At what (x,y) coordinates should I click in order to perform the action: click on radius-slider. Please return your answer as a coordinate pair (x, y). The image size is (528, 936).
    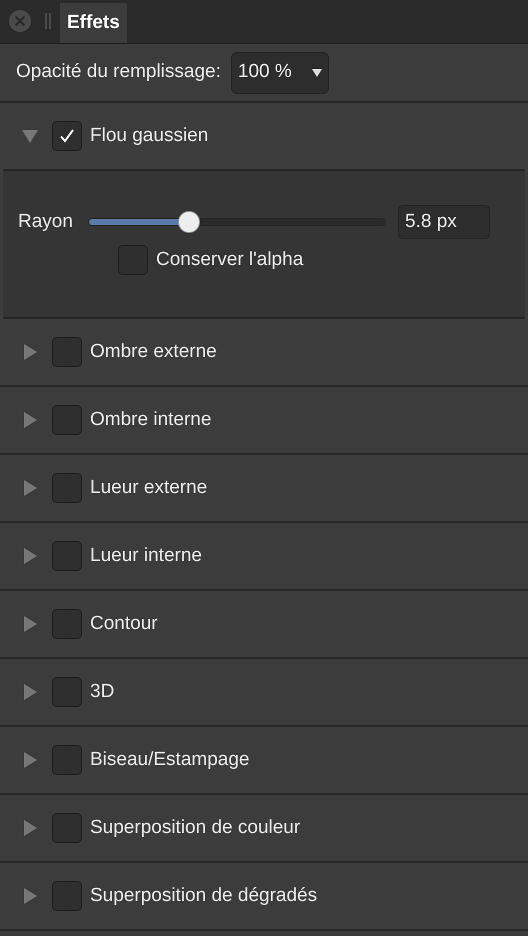
    Looking at the image, I should click on (237, 222).